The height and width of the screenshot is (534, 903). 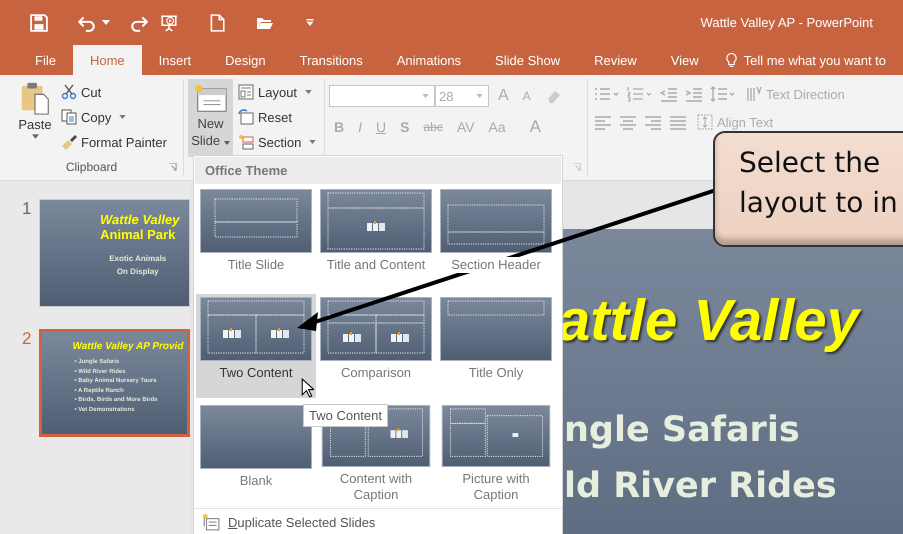 What do you see at coordinates (497, 127) in the screenshot?
I see `font-format-button: Aa` at bounding box center [497, 127].